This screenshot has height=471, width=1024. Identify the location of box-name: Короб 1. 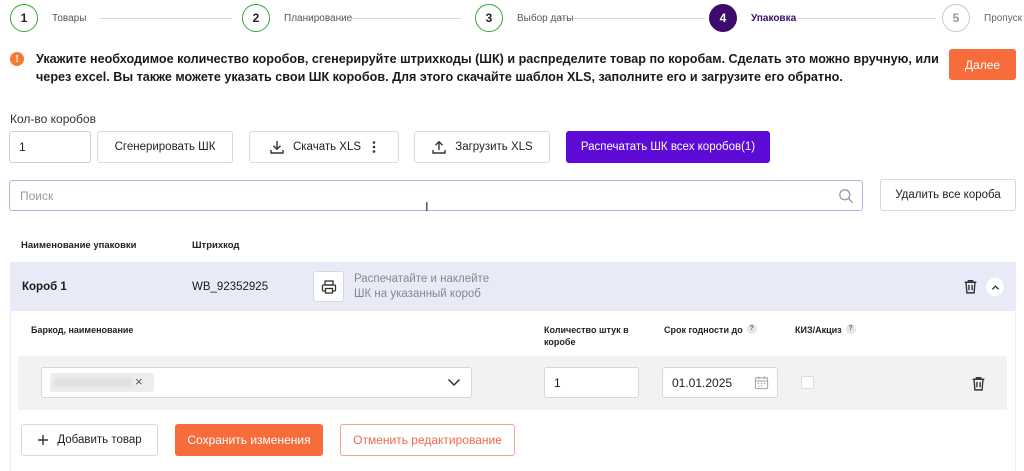
(44, 287).